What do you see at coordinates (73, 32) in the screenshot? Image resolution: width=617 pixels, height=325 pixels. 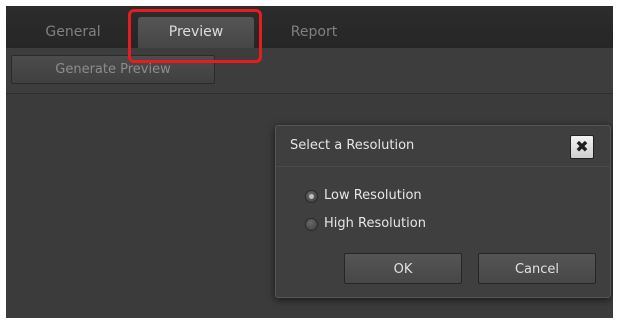 I see `tab-general: General` at bounding box center [73, 32].